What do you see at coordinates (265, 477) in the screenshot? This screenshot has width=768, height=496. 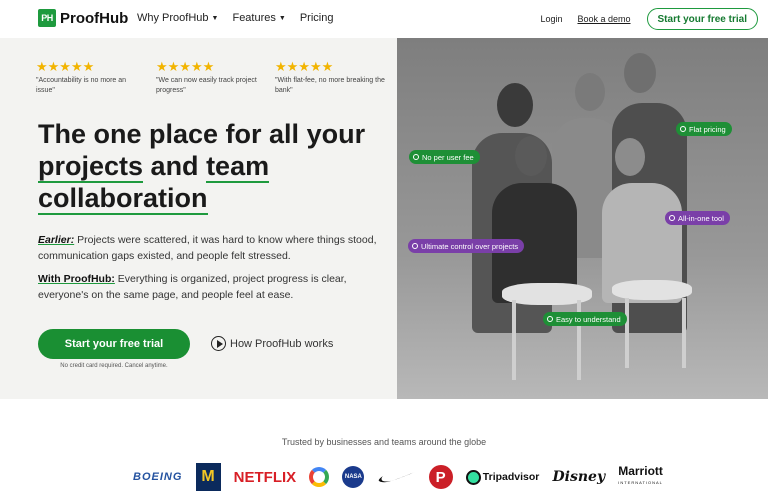 I see `netflix-logo: NETFLIX` at bounding box center [265, 477].